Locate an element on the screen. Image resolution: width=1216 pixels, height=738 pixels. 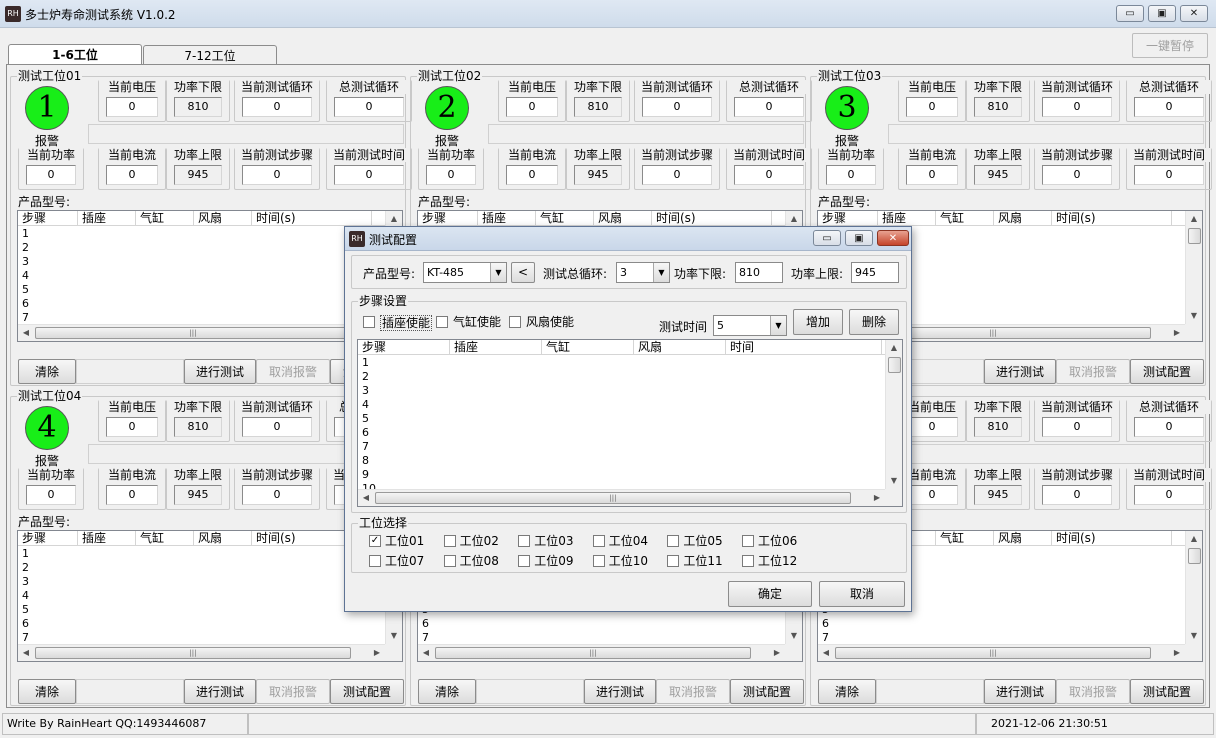
list-row: 8 is located at coordinates (369, 461).